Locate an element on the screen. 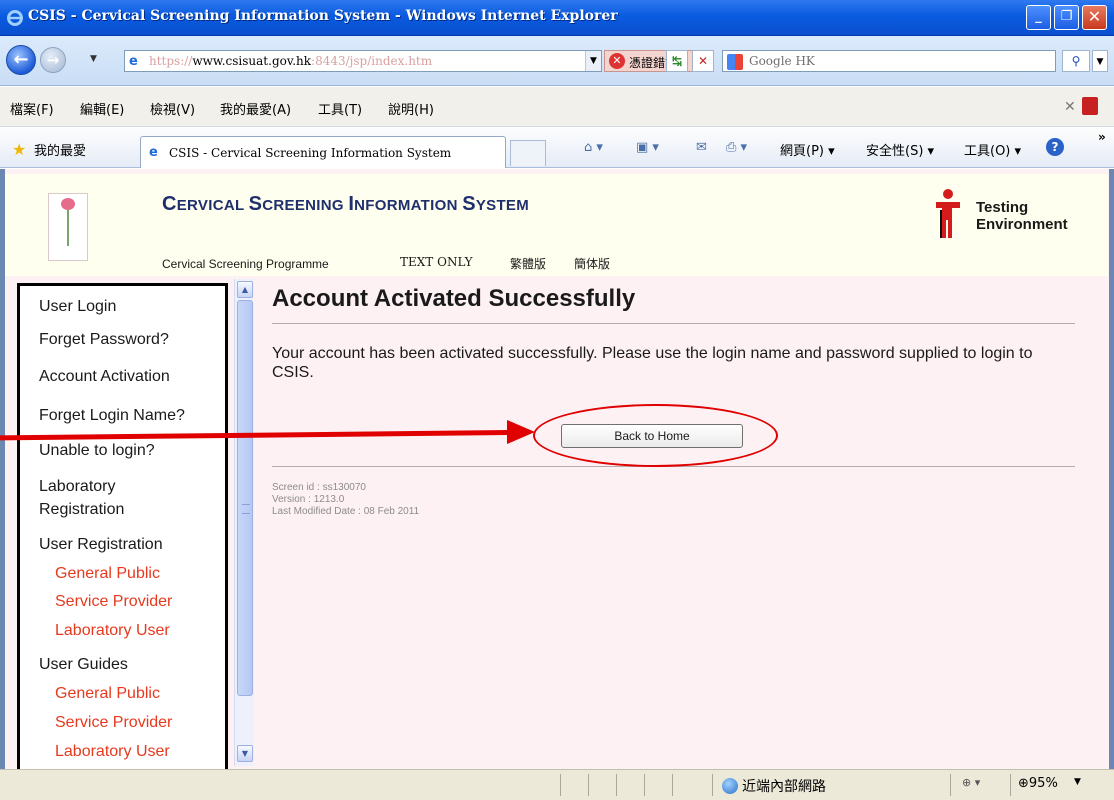 This screenshot has width=1114, height=800. ie-logo-icon is located at coordinates (15, 18).